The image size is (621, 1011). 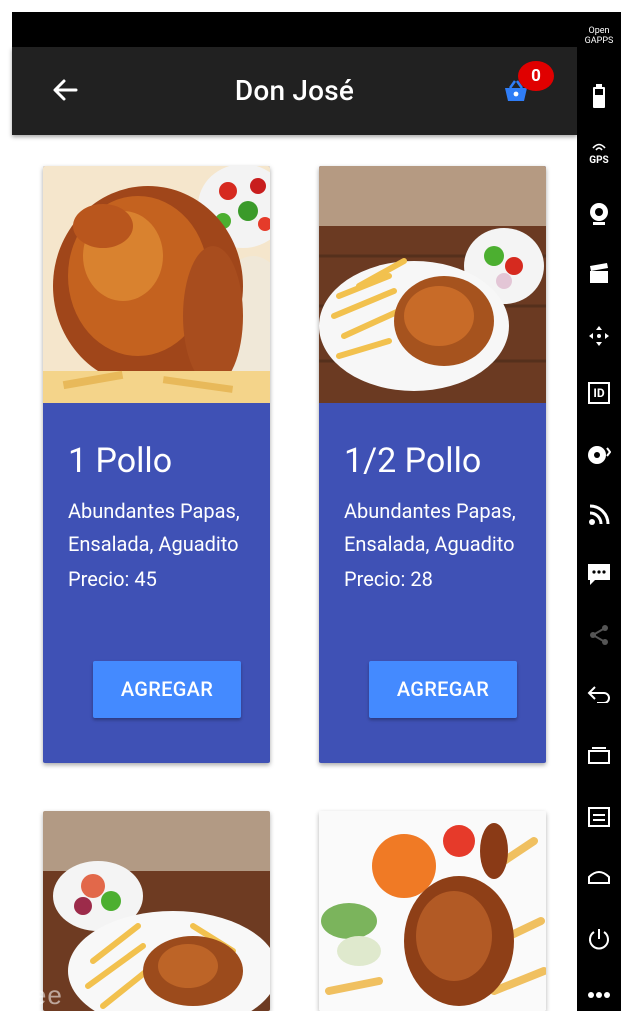 I want to click on watermark-text: free, so click(x=38, y=995).